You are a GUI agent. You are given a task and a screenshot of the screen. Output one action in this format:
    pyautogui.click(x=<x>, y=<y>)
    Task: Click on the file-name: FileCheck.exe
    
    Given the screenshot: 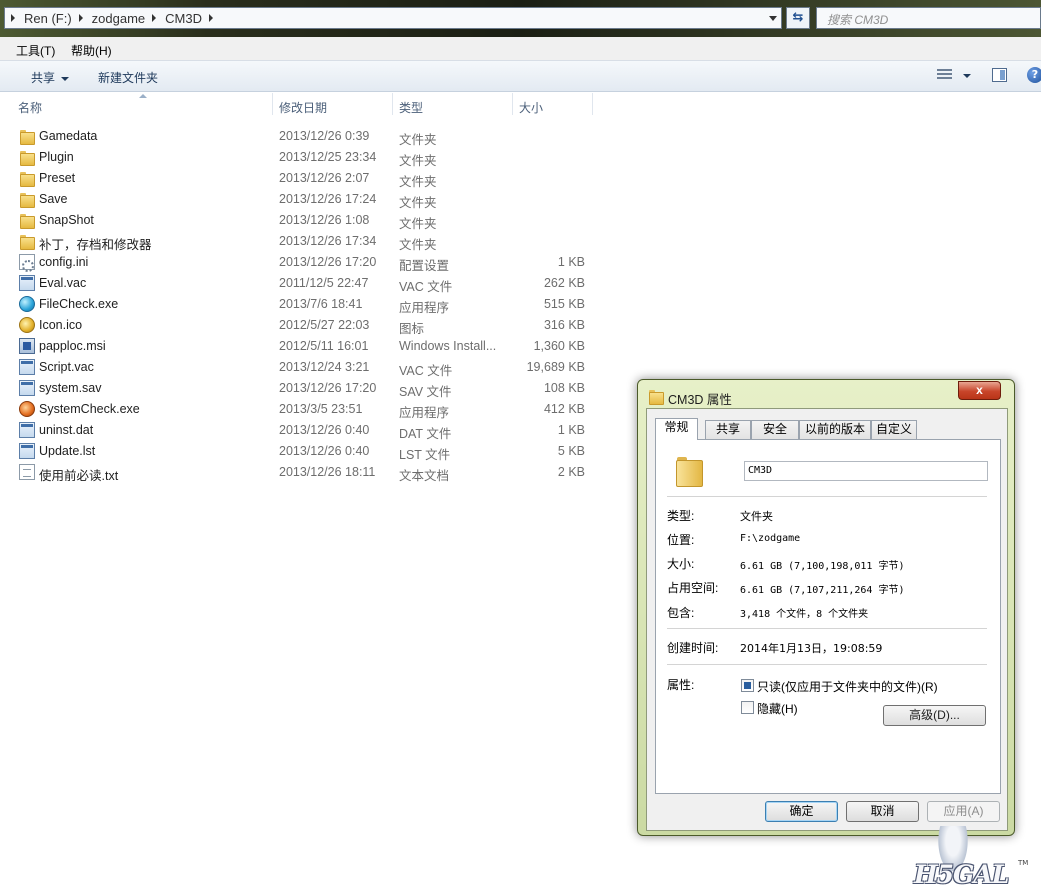 What is the action you would take?
    pyautogui.click(x=79, y=304)
    